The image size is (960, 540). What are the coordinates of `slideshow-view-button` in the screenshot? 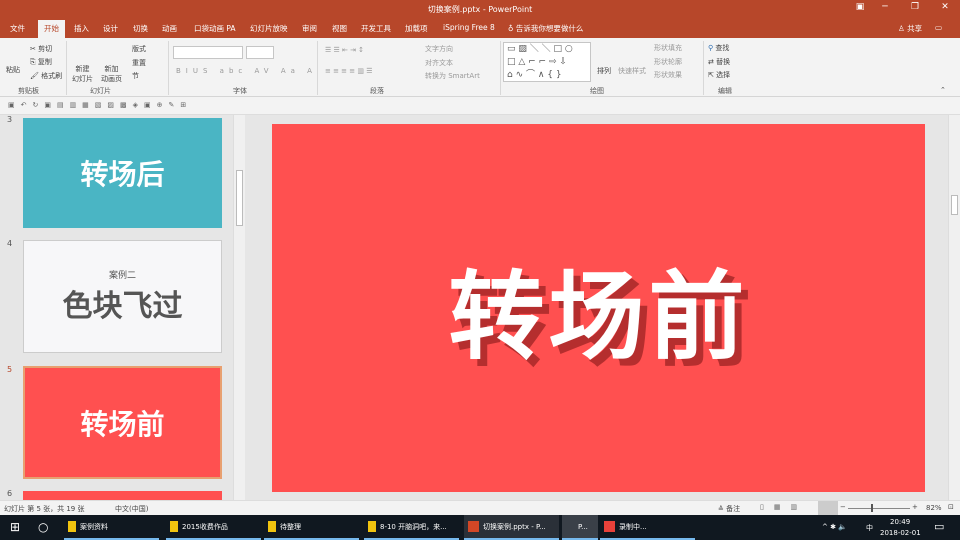 It's located at (828, 508).